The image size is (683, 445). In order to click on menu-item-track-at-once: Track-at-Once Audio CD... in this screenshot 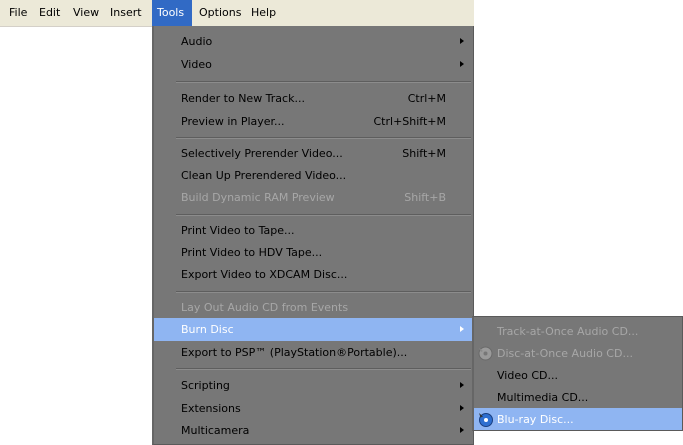, I will do `click(578, 331)`.